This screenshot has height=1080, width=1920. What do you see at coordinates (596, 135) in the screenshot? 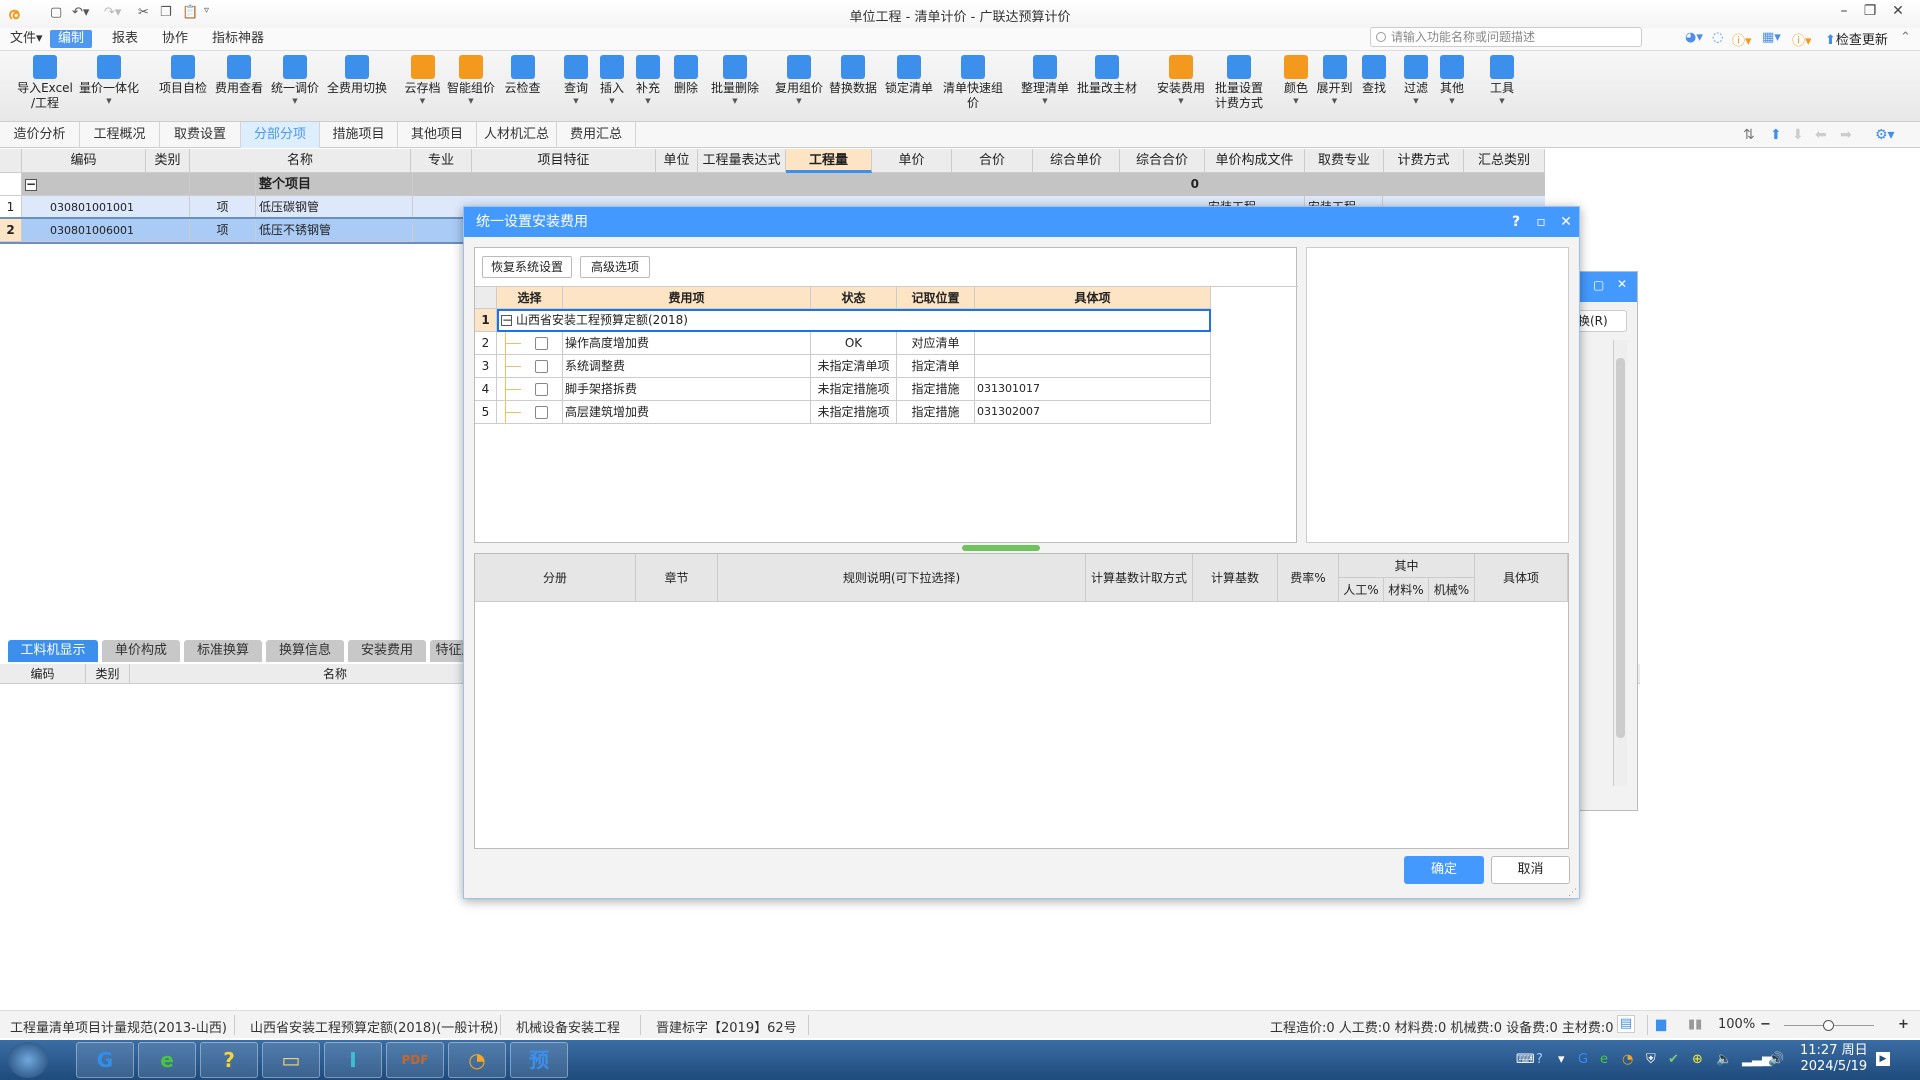
I see `tab-7: 费用汇总` at bounding box center [596, 135].